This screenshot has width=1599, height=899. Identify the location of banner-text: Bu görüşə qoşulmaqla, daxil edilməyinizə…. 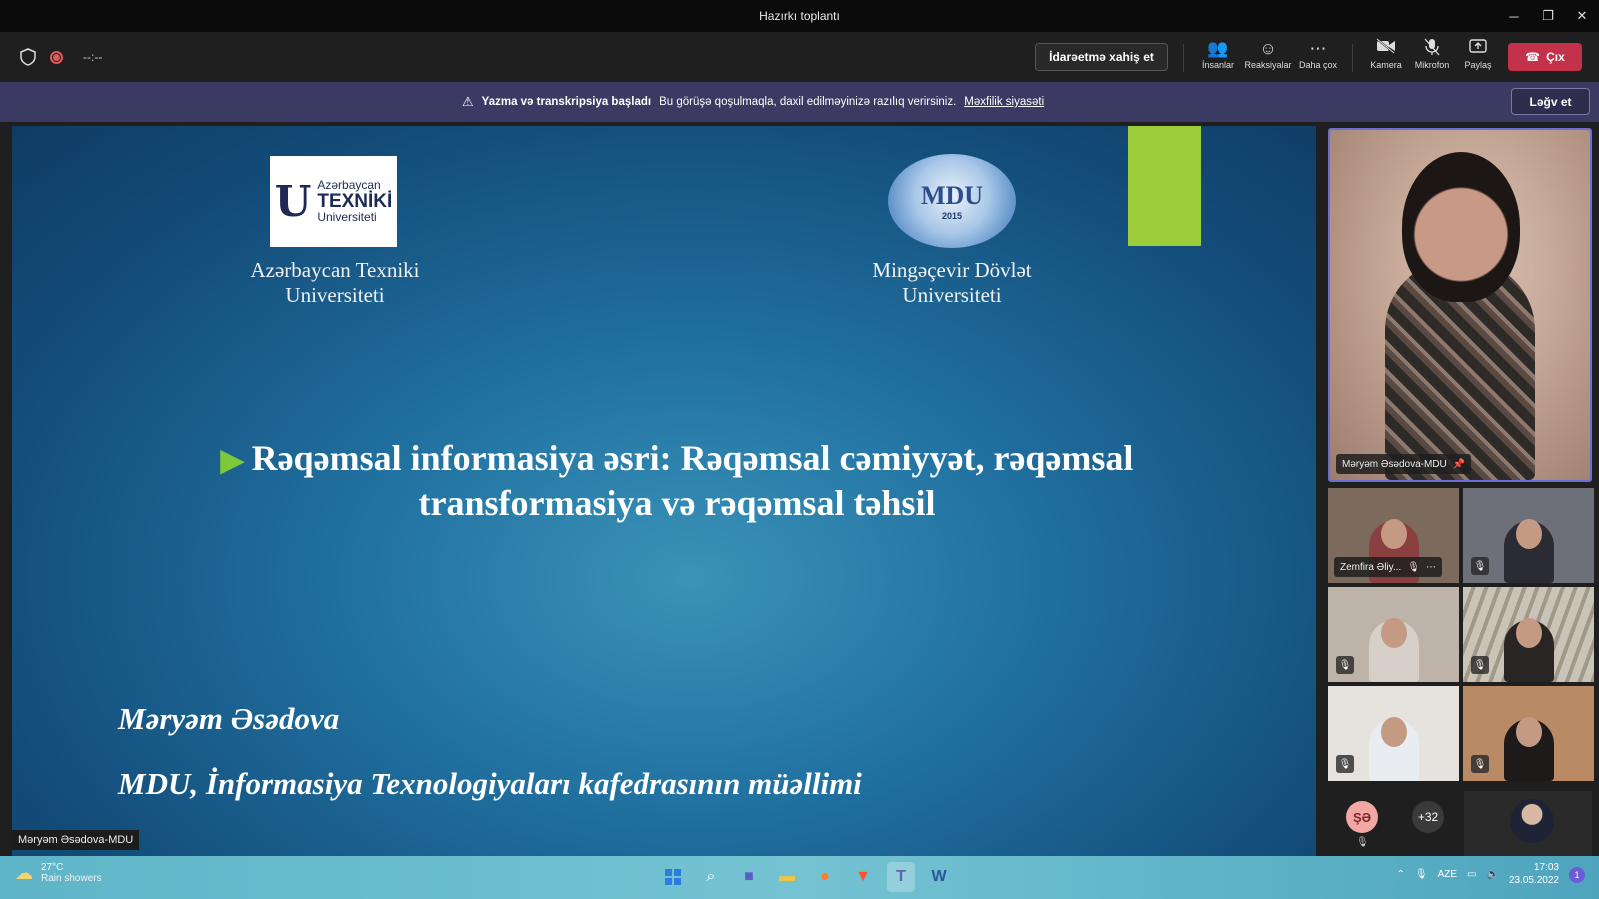
(808, 102).